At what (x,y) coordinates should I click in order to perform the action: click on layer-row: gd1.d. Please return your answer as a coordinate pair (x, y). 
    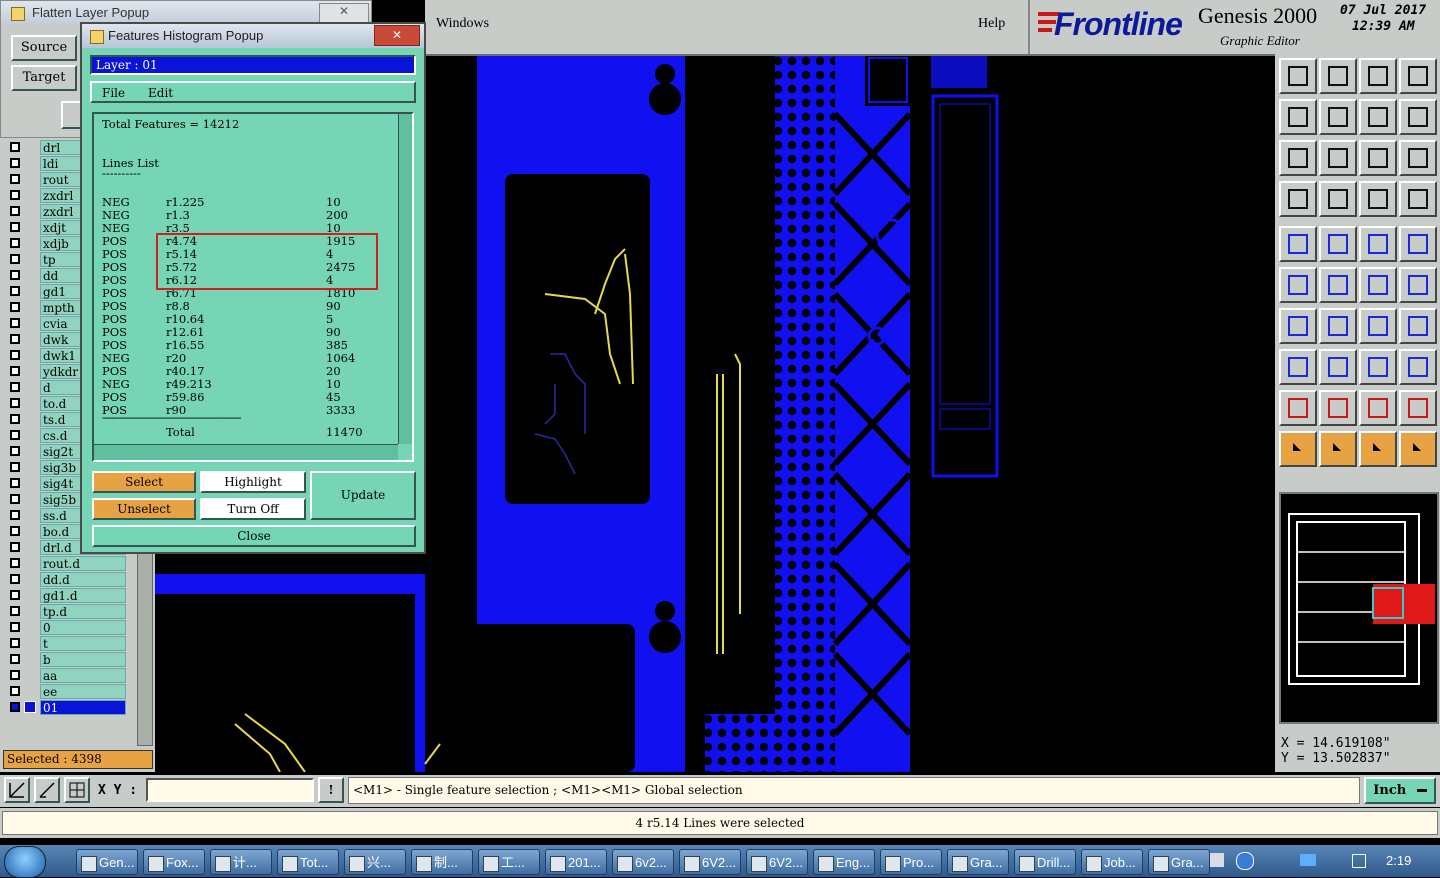
    Looking at the image, I should click on (79, 596).